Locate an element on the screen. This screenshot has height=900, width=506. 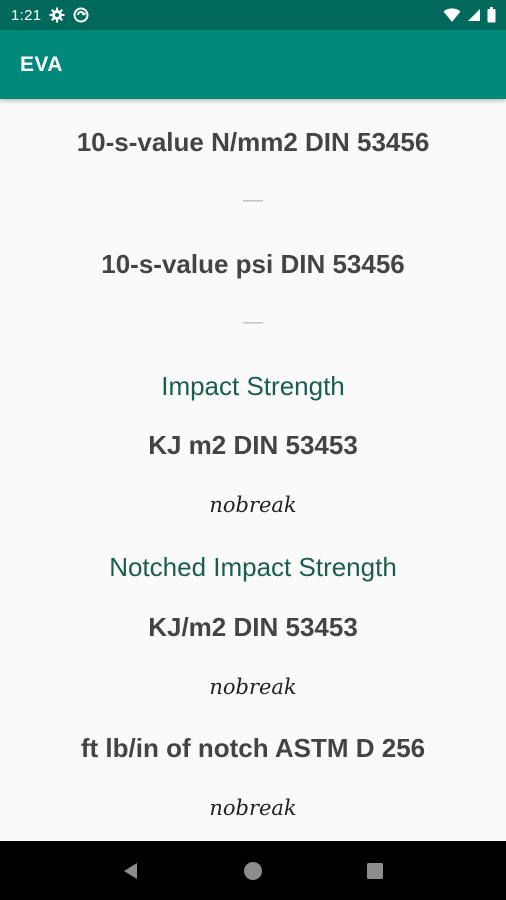
home-icon is located at coordinates (253, 870).